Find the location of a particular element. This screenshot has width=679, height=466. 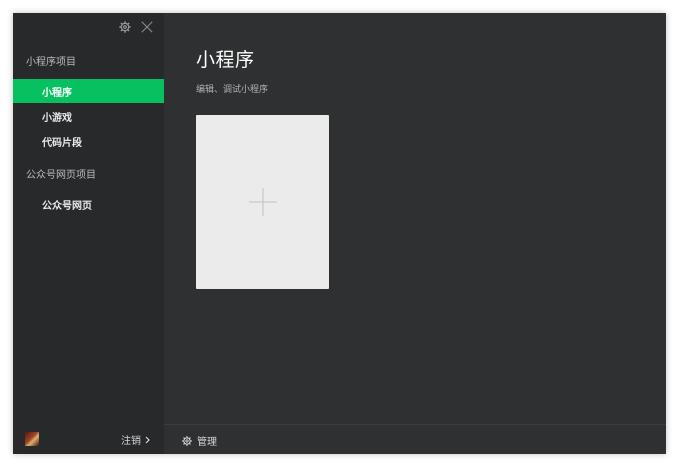

logout-button: 注销 is located at coordinates (136, 439).